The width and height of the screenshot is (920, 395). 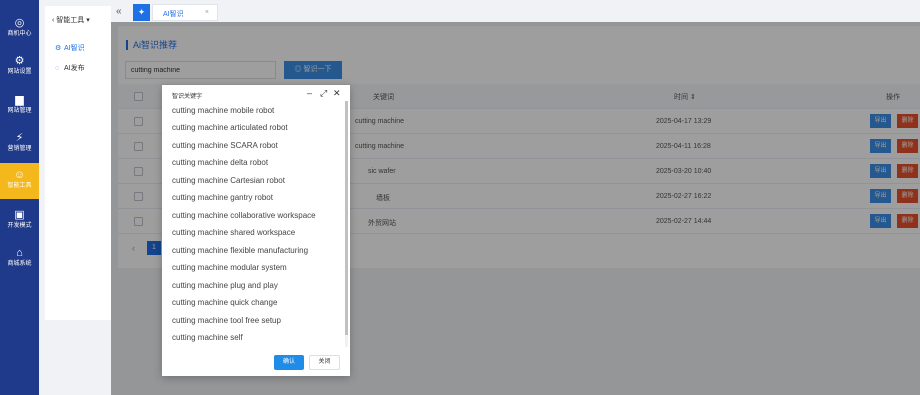 I want to click on sidebar-item-site-settings: ⚙ 网站设置, so click(x=19, y=65).